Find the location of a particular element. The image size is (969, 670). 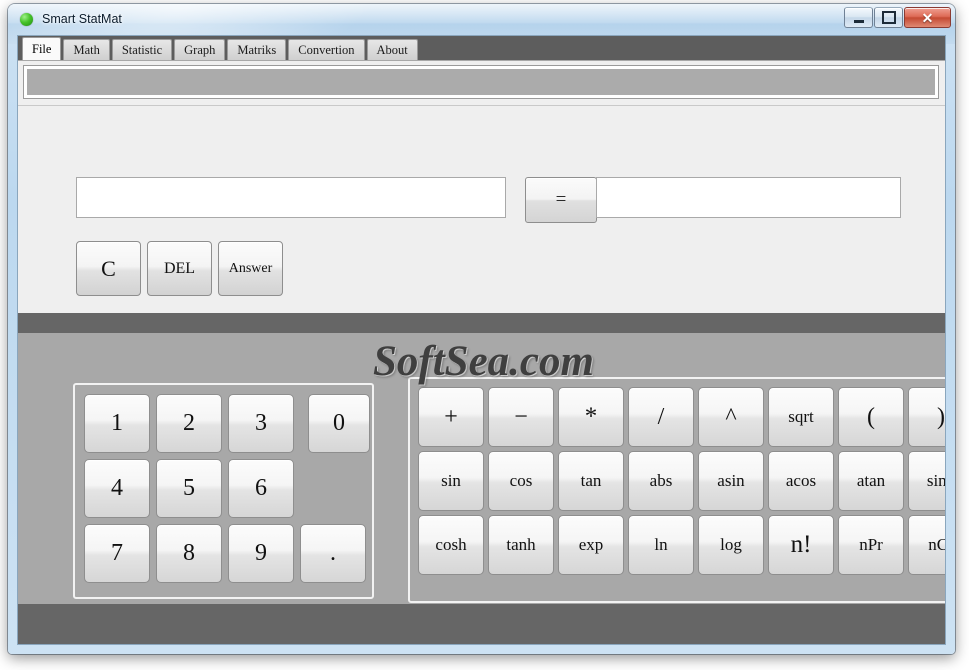

close-button: ✕ is located at coordinates (927, 17).